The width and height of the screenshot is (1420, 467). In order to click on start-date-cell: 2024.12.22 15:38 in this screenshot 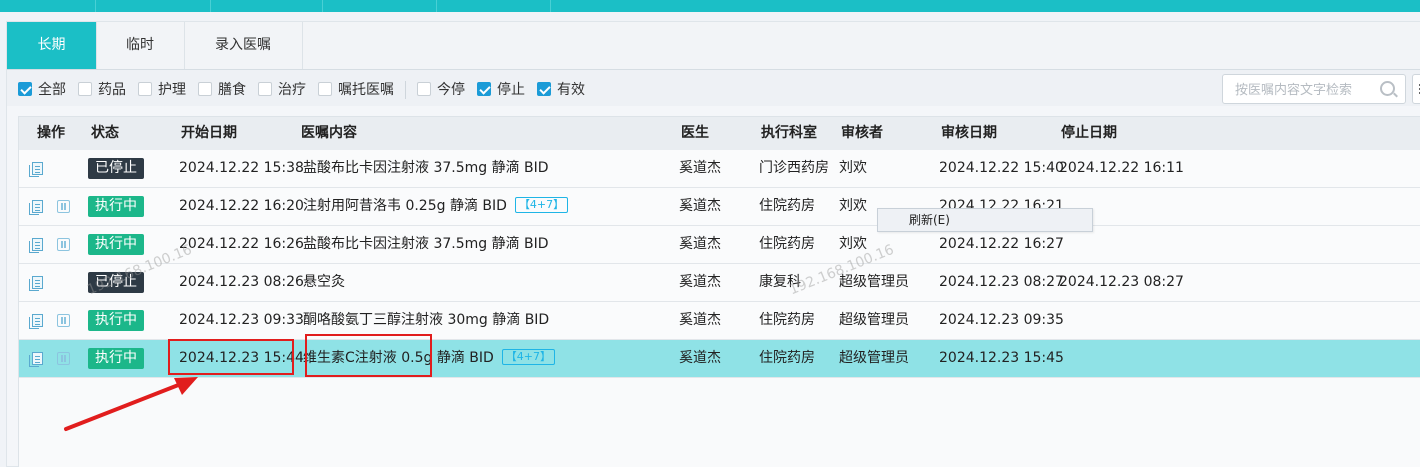, I will do `click(241, 168)`.